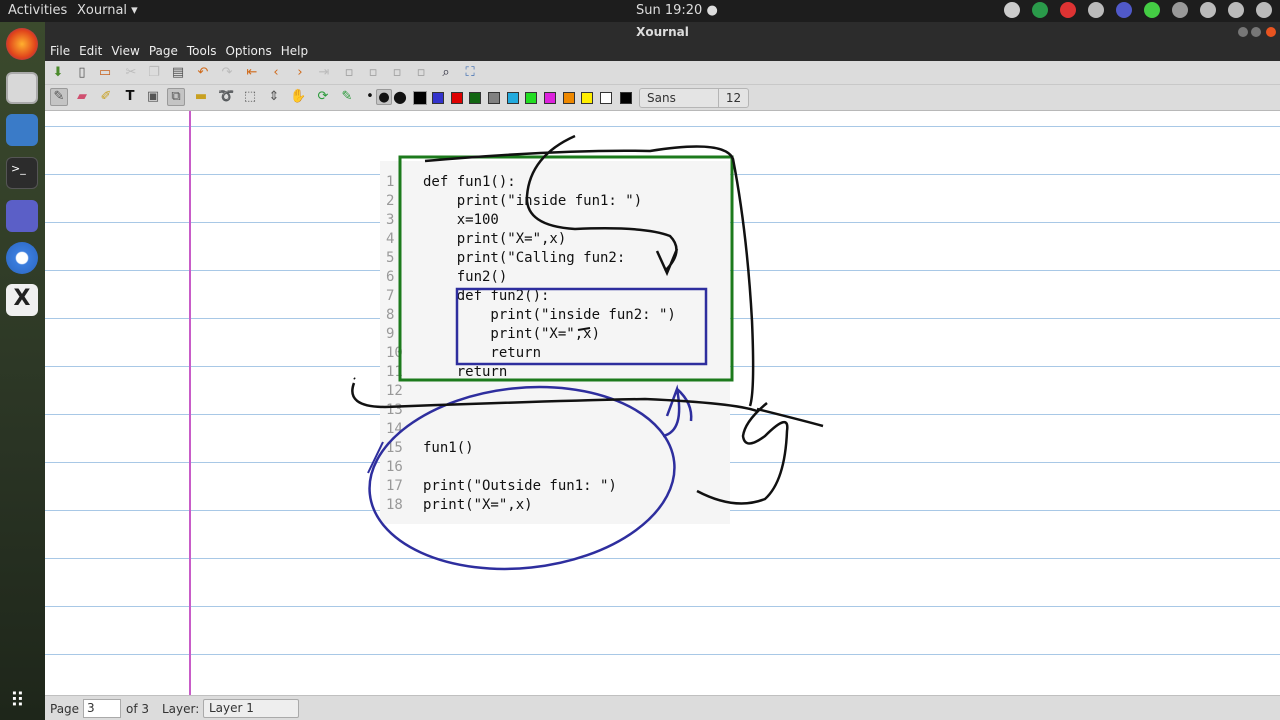  I want to click on color-white, so click(606, 98).